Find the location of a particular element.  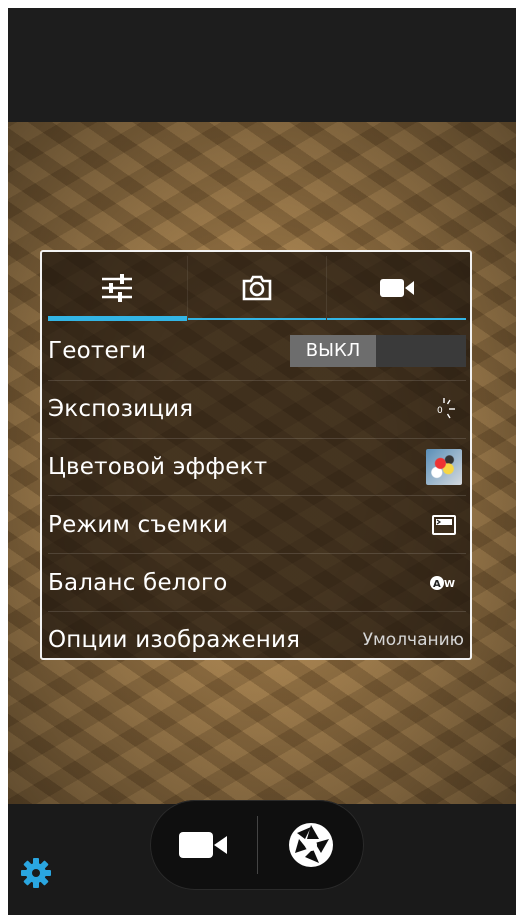

shutter-button is located at coordinates (311, 845).